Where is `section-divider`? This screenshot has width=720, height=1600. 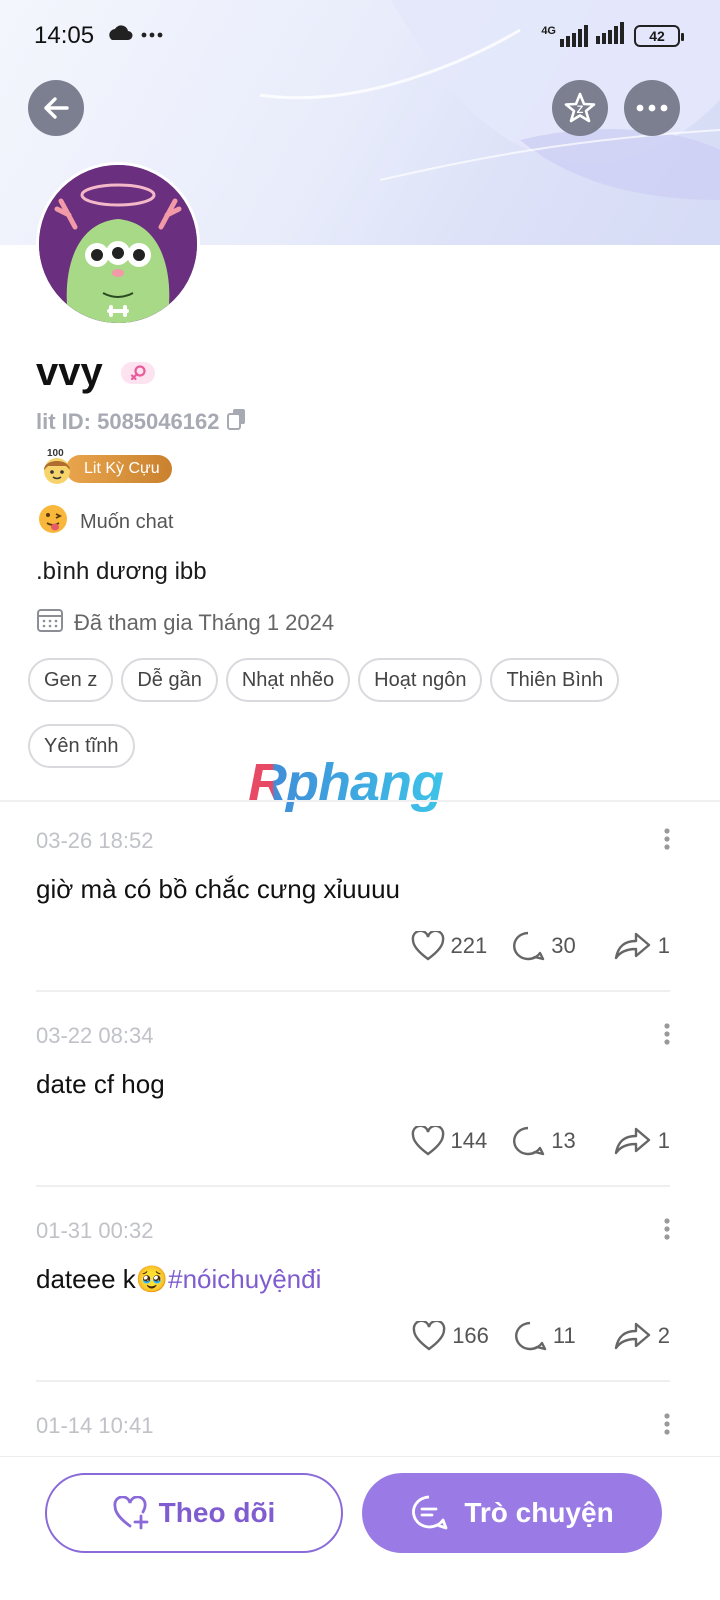 section-divider is located at coordinates (360, 801).